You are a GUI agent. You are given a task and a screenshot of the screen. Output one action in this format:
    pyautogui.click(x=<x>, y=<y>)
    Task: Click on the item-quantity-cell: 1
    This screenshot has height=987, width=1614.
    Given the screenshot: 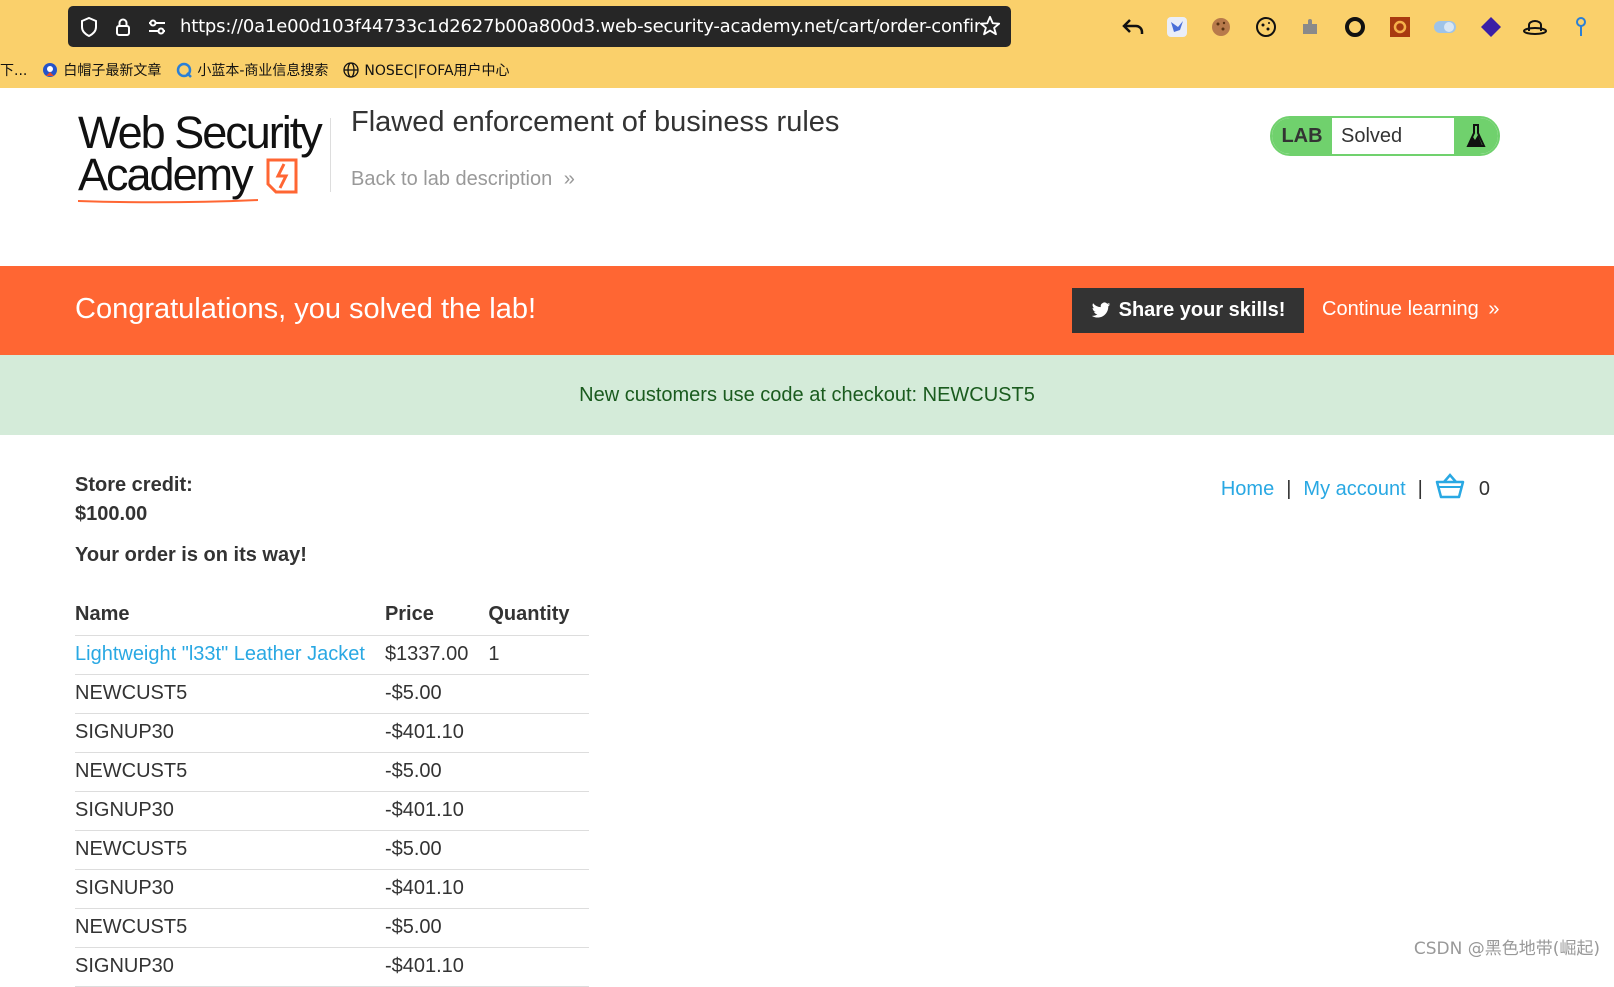 What is the action you would take?
    pyautogui.click(x=539, y=655)
    